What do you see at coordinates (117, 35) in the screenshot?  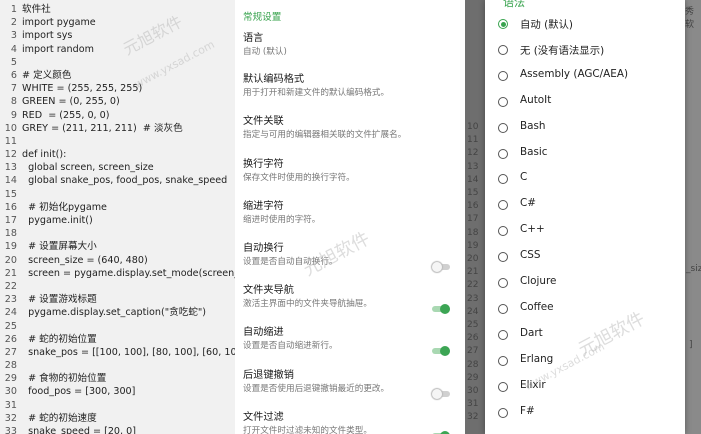 I see `code-line: 3 import sys` at bounding box center [117, 35].